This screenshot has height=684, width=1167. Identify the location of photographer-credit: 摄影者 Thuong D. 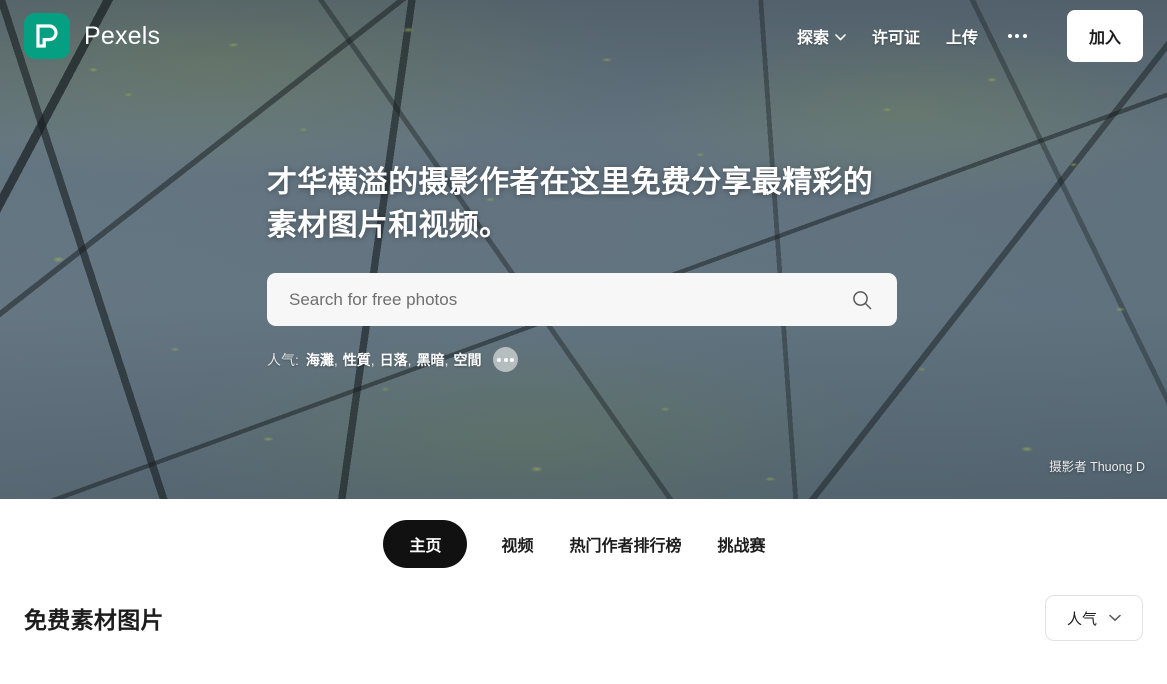
(1097, 465).